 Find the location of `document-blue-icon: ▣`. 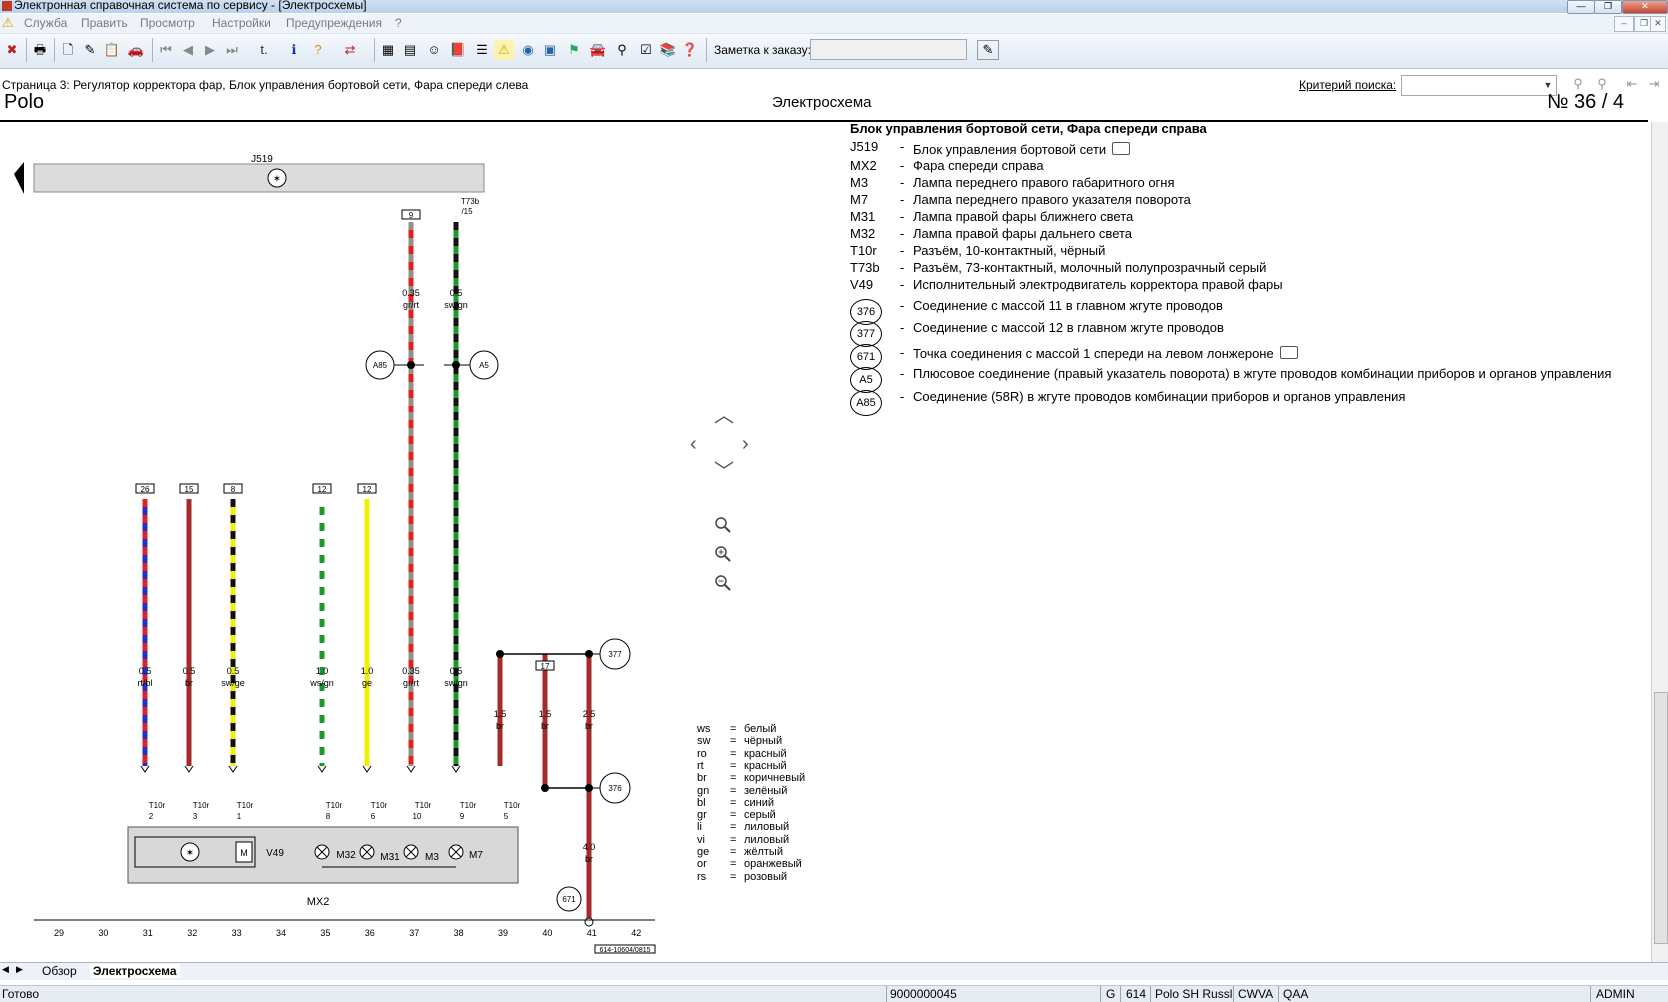

document-blue-icon: ▣ is located at coordinates (550, 50).